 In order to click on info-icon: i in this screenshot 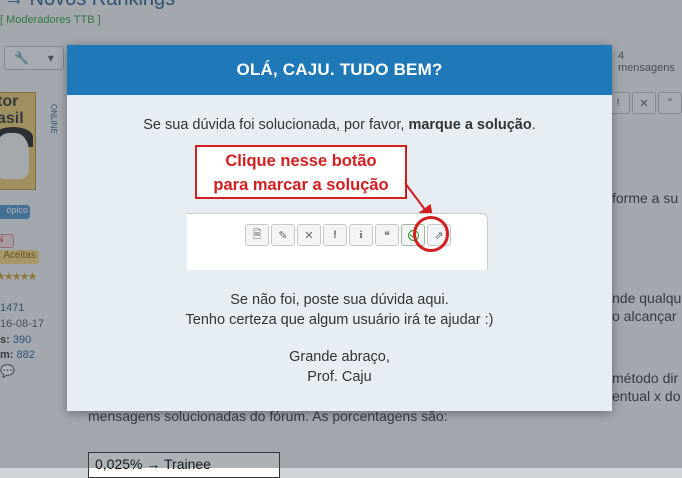, I will do `click(361, 235)`.